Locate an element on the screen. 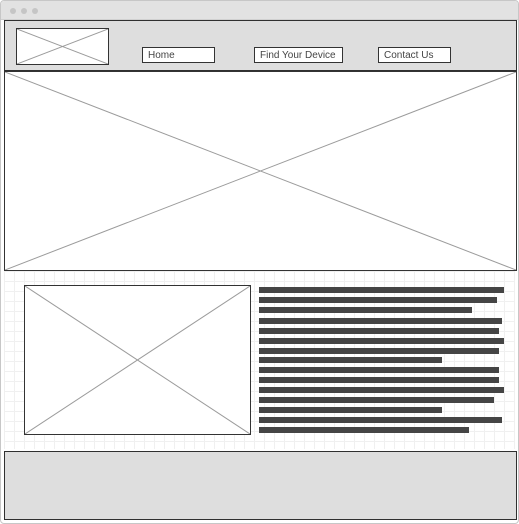 The image size is (519, 524). nav-contact-button: Contact Us is located at coordinates (414, 55).